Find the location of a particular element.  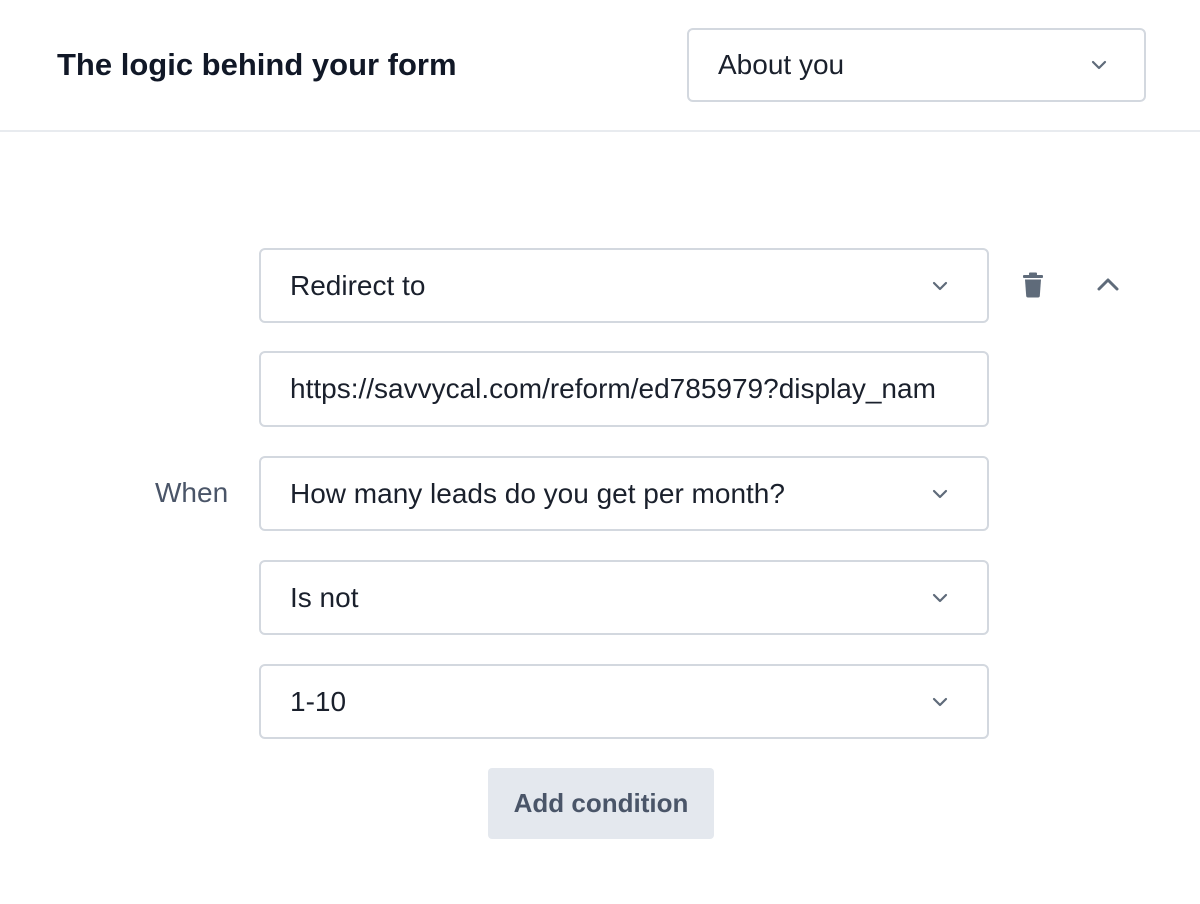

operator-select-value: Is not is located at coordinates (324, 597).